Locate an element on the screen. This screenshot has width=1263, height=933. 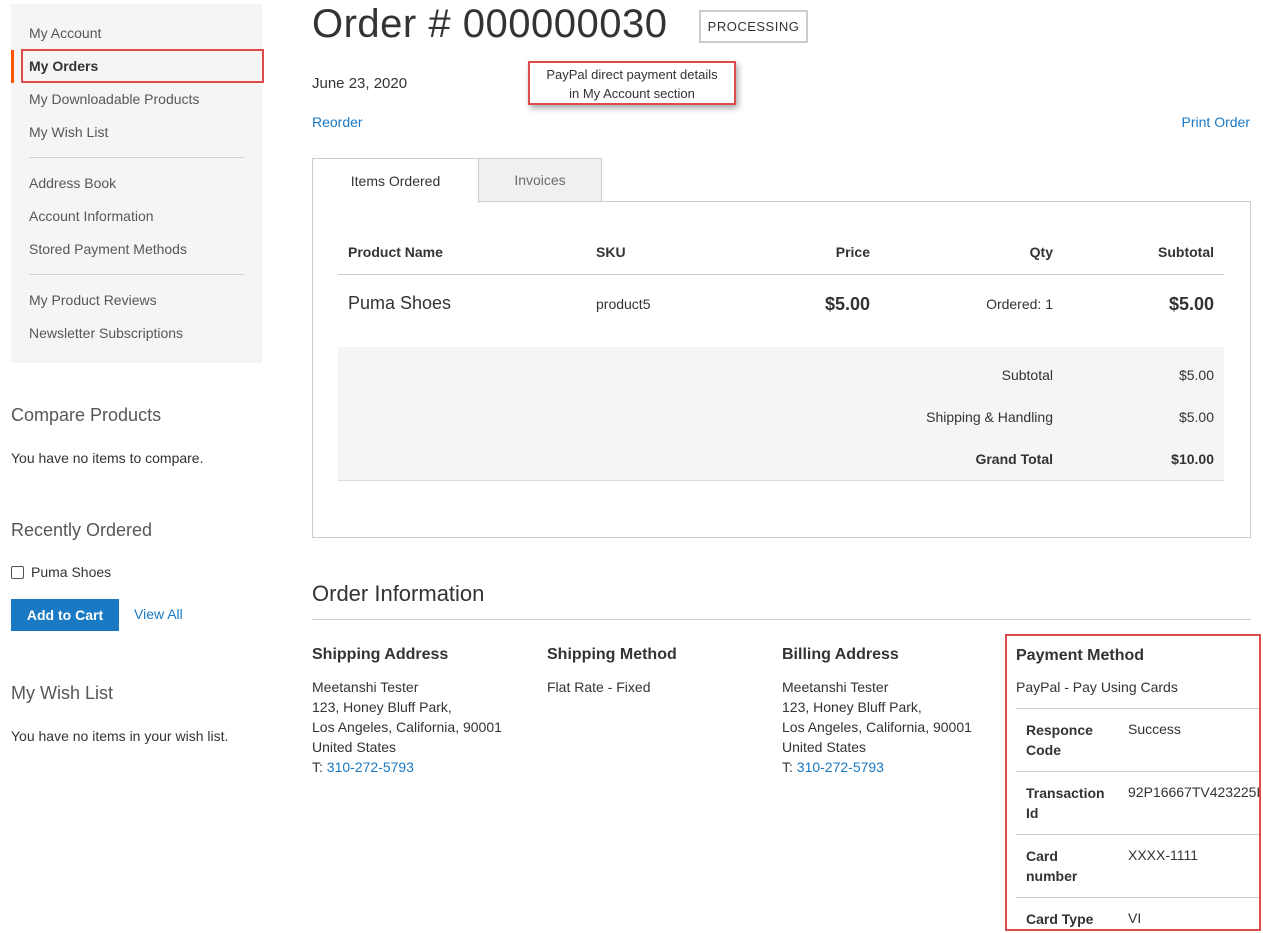
product-qty: Ordered: 1 is located at coordinates (1019, 304).